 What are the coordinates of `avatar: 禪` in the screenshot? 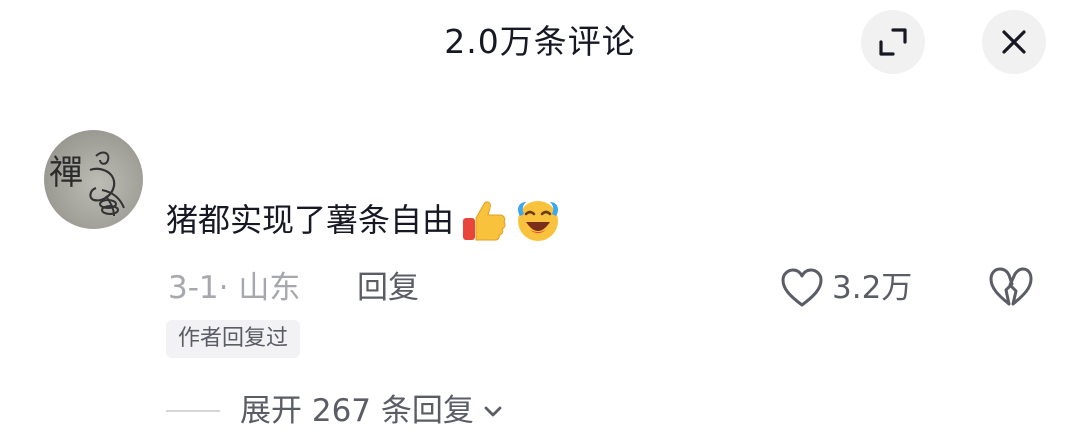 It's located at (93, 179).